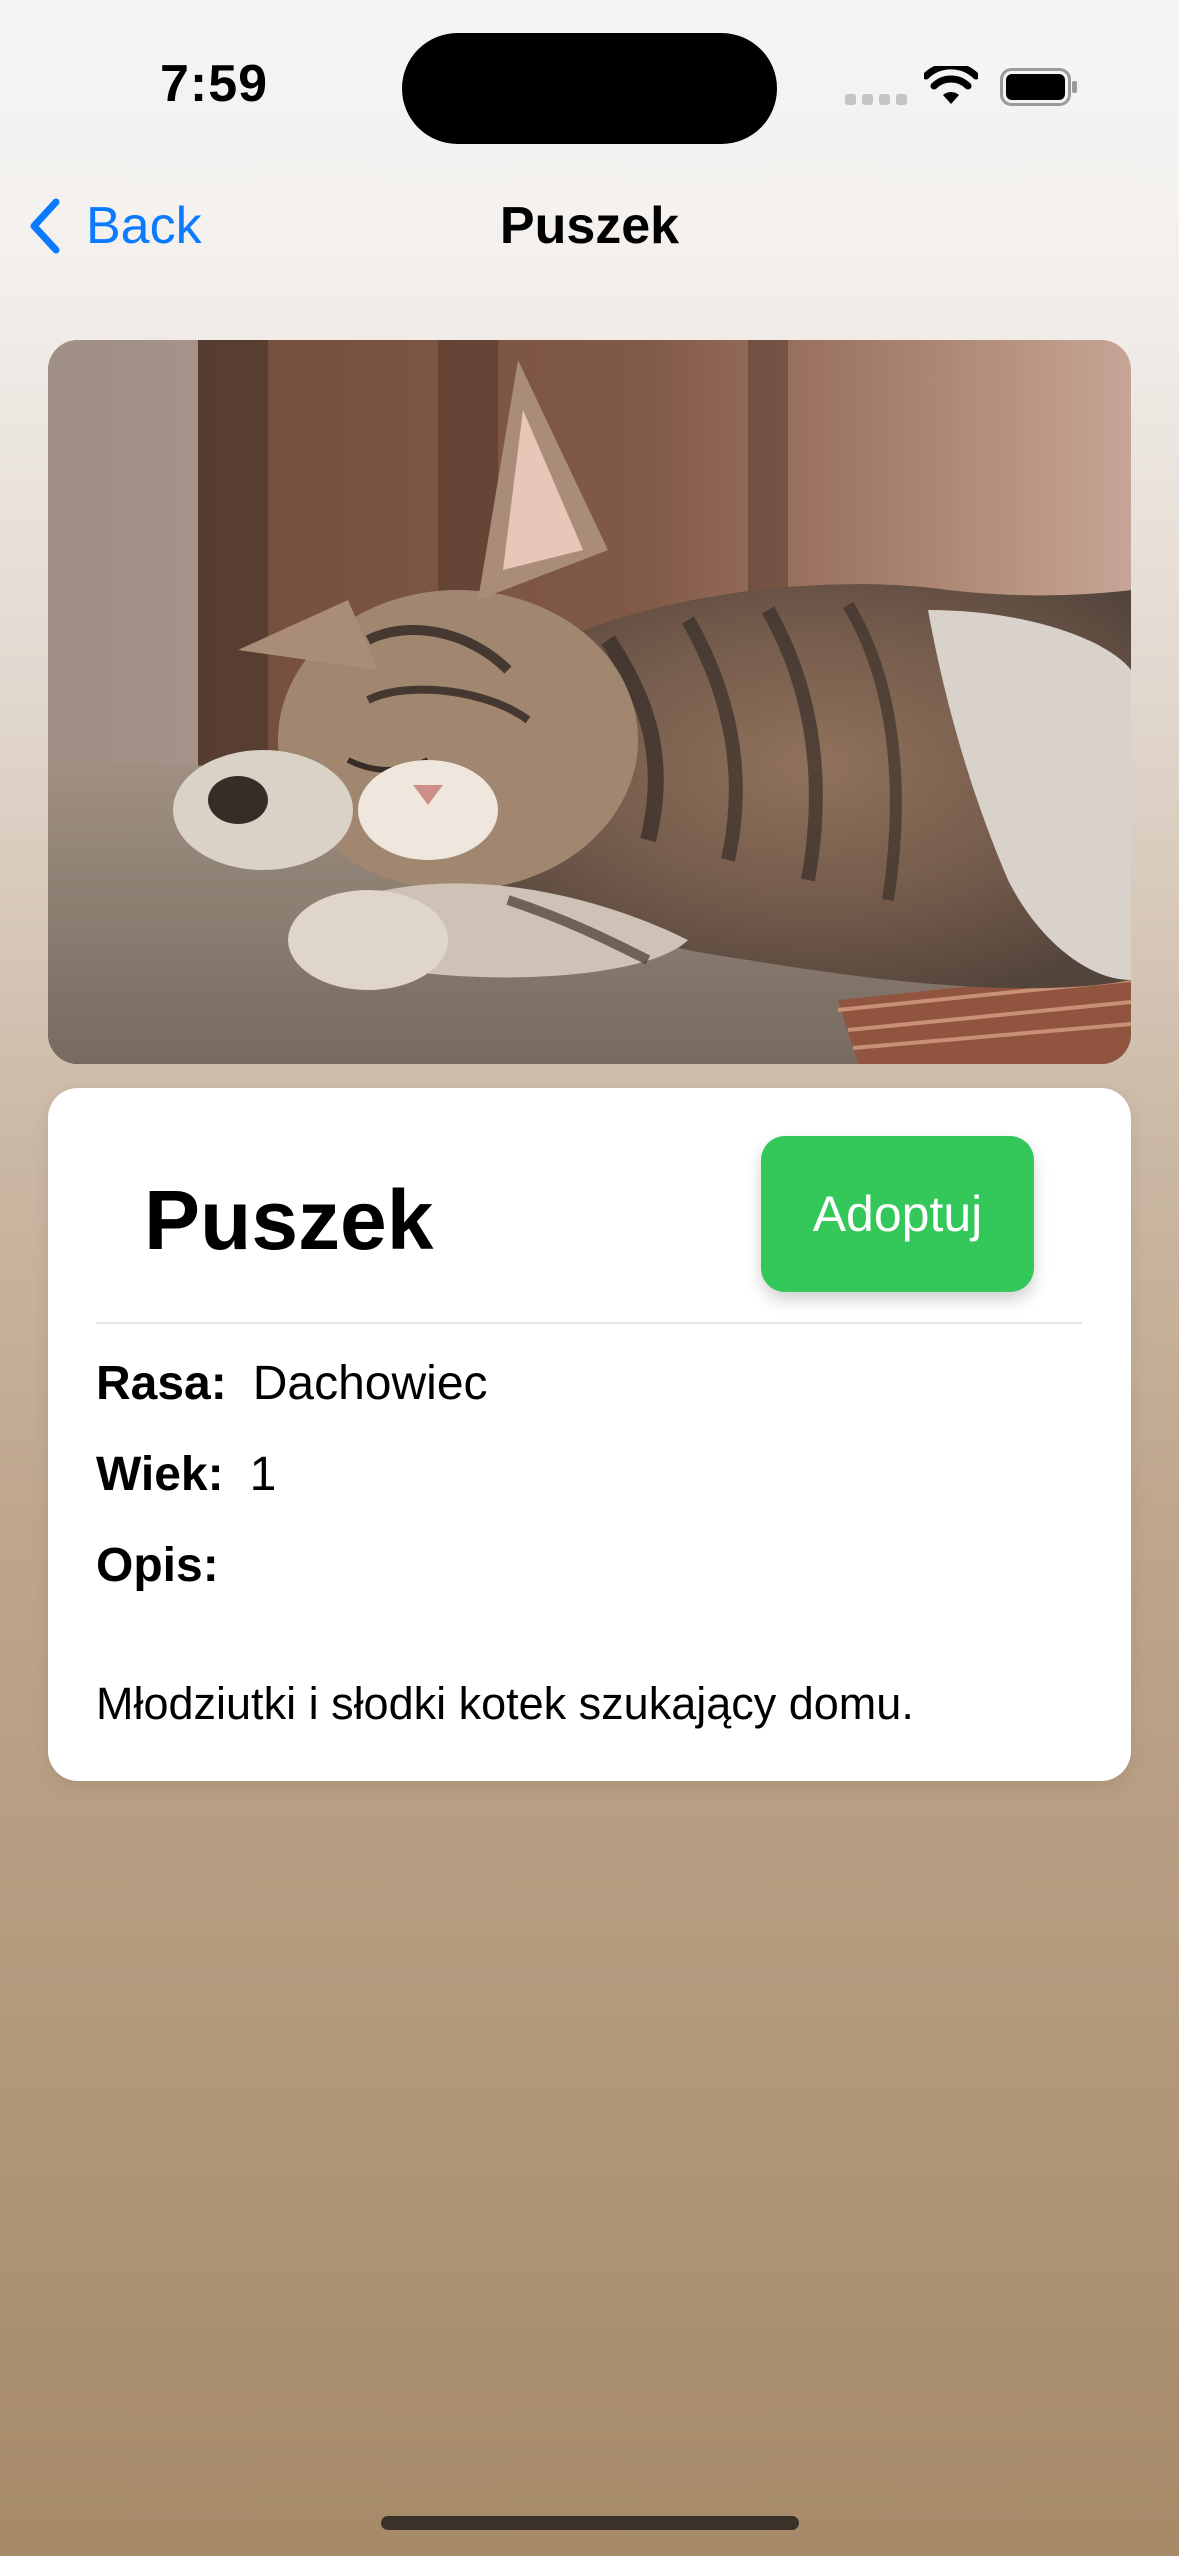  What do you see at coordinates (214, 84) in the screenshot?
I see `status-time: 7:59` at bounding box center [214, 84].